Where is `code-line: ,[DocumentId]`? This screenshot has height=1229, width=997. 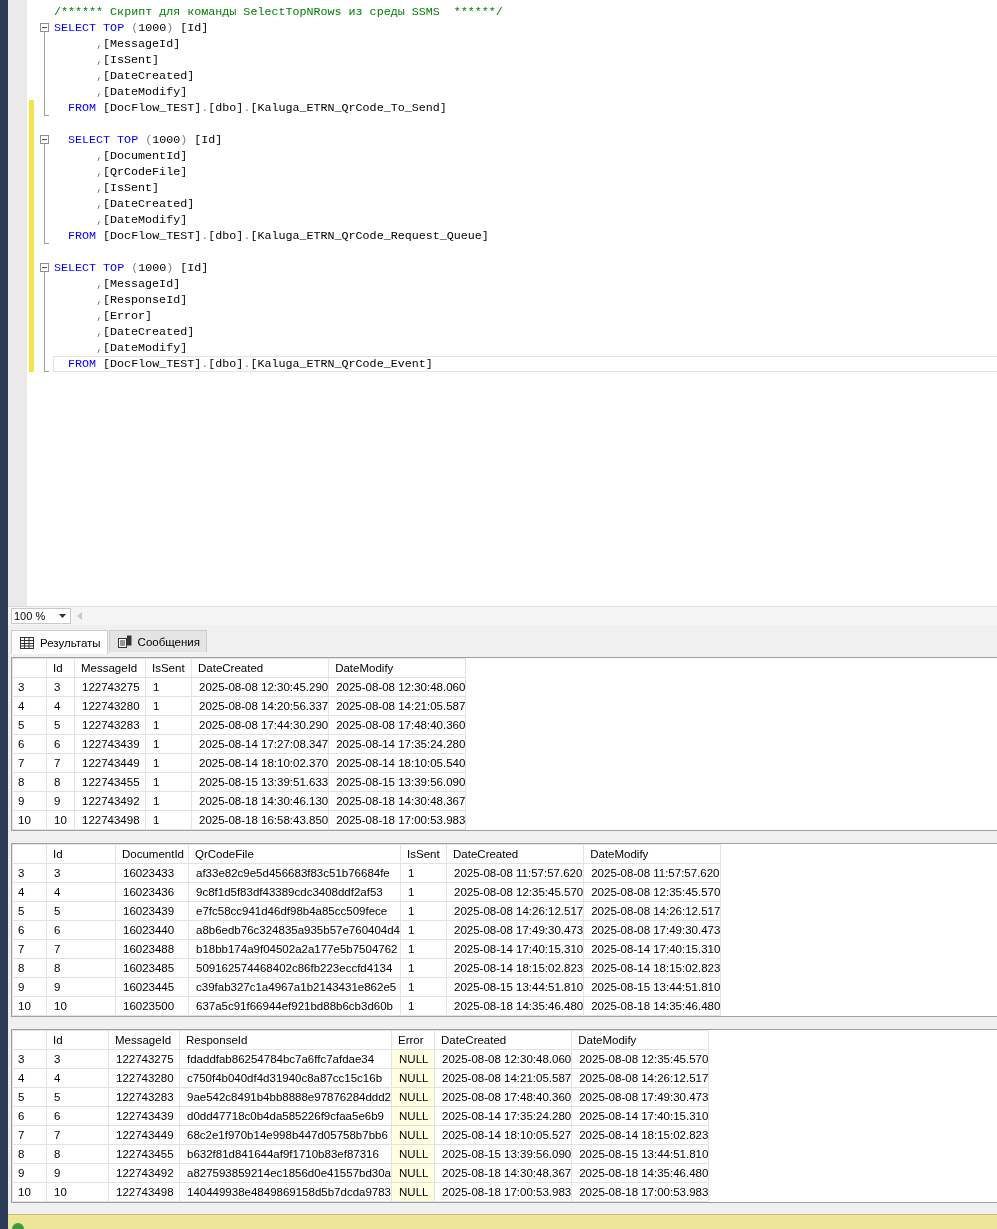 code-line: ,[DocumentId] is located at coordinates (141, 156).